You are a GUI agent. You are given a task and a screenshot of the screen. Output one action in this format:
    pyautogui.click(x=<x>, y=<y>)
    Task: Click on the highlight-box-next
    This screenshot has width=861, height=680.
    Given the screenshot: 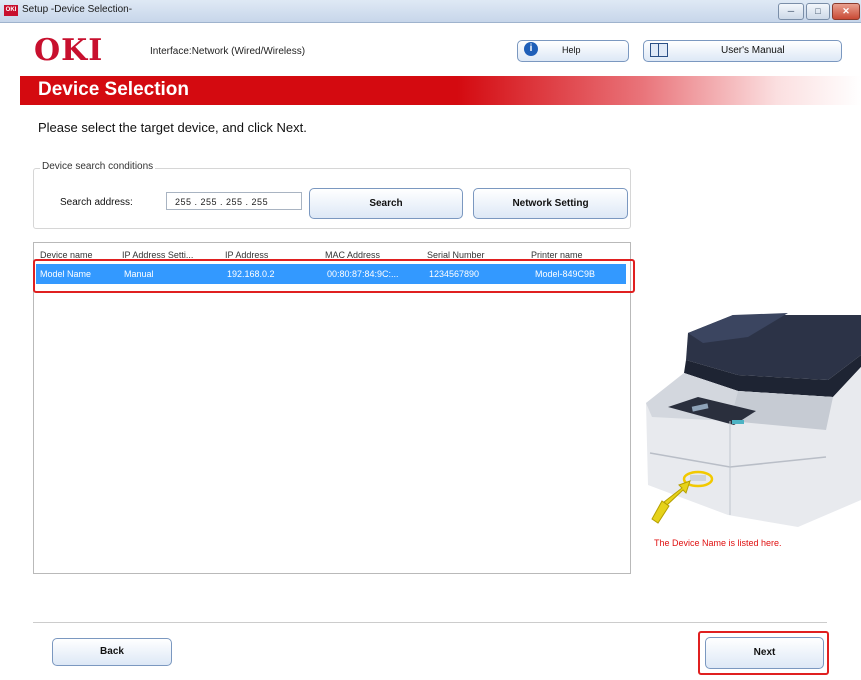 What is the action you would take?
    pyautogui.click(x=763, y=653)
    